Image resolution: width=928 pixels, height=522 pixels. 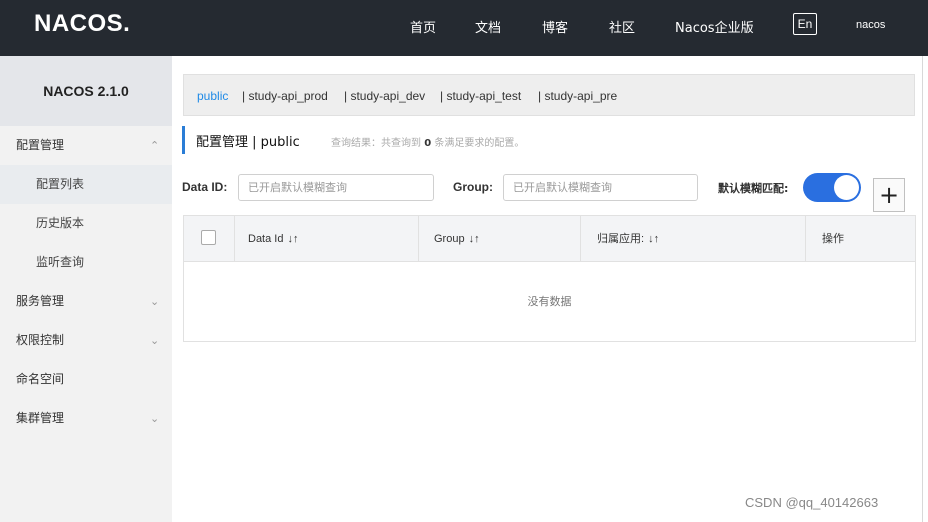 I want to click on column-header-data-id: Data Id ↓↑, so click(x=273, y=239).